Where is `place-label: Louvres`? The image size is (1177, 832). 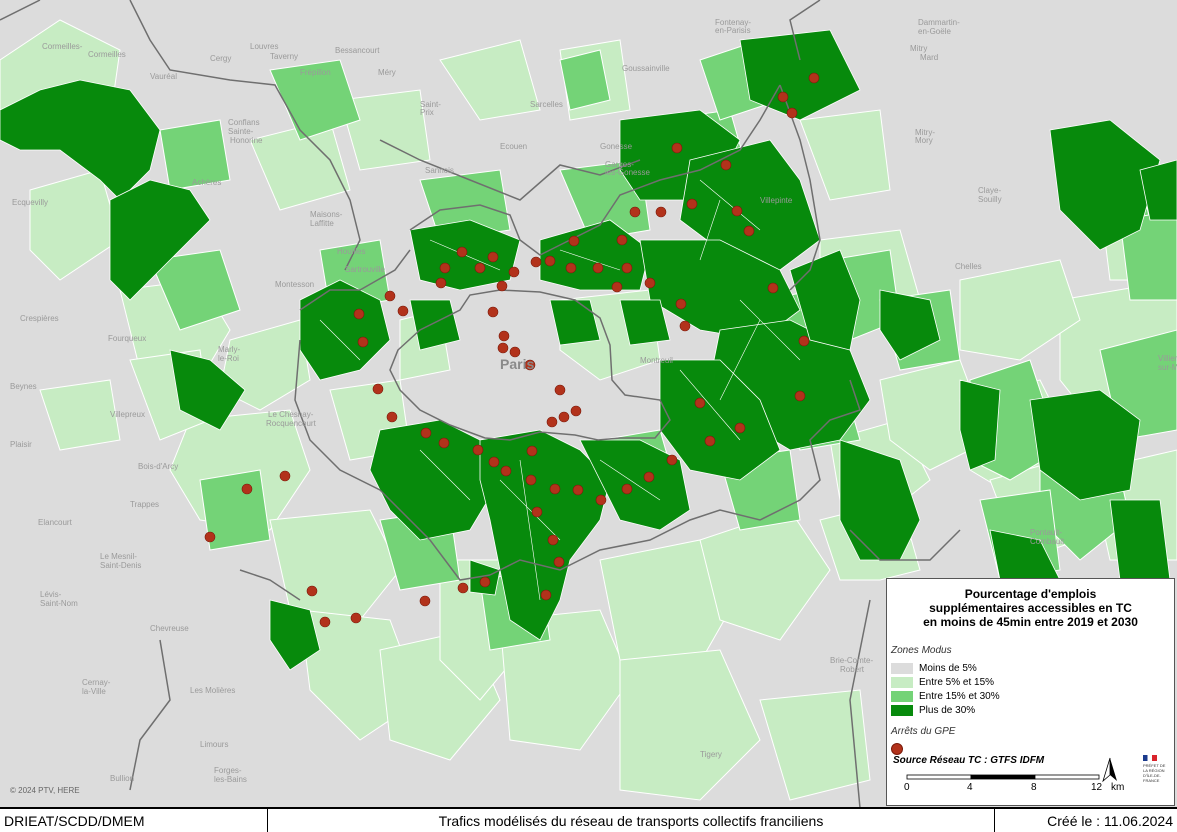
place-label: Louvres is located at coordinates (264, 46).